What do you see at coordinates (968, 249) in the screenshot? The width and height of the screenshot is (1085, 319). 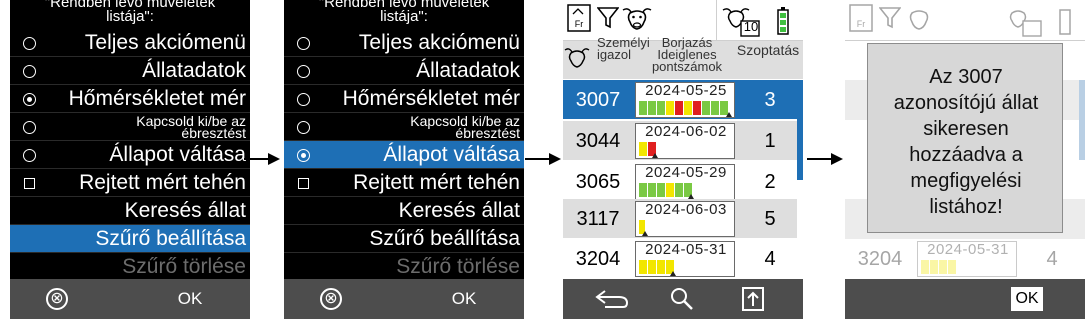 I see `calving-date: 2024-05-31` at bounding box center [968, 249].